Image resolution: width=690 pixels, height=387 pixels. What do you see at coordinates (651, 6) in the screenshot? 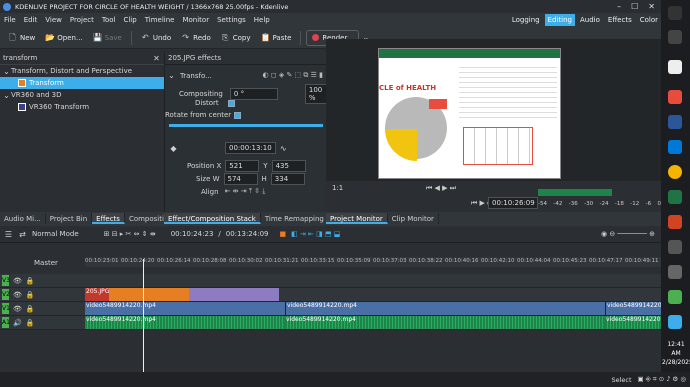
I see `close-icon: ✕` at bounding box center [651, 6].